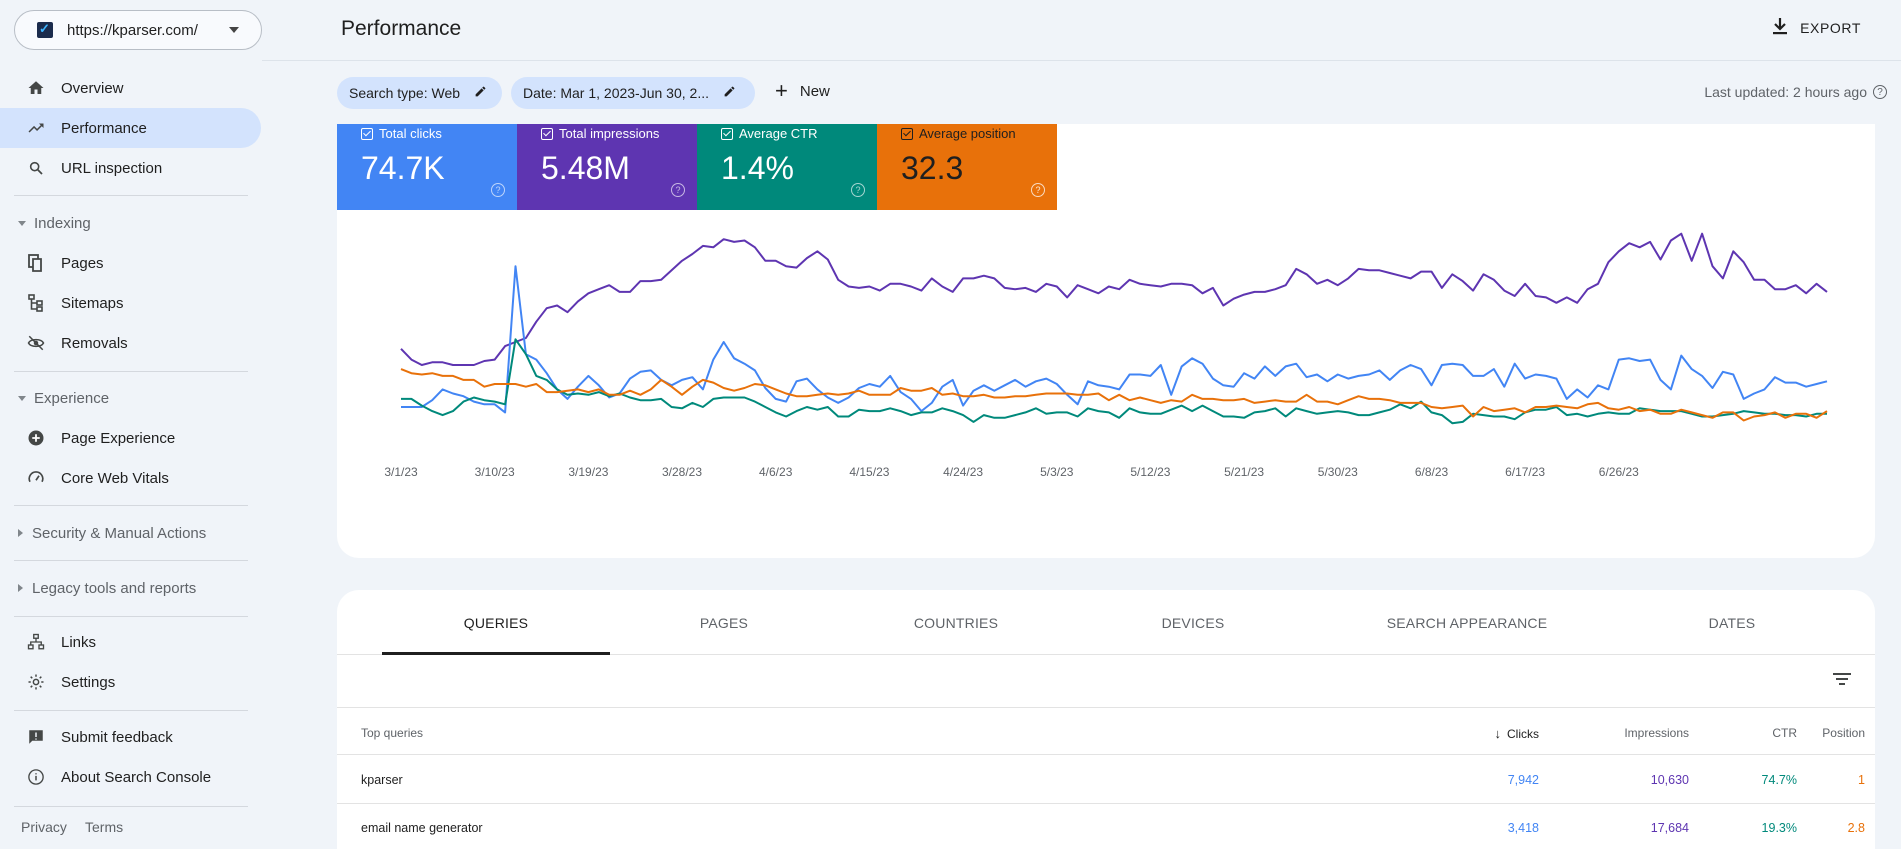  I want to click on section-experience: Experience, so click(63, 398).